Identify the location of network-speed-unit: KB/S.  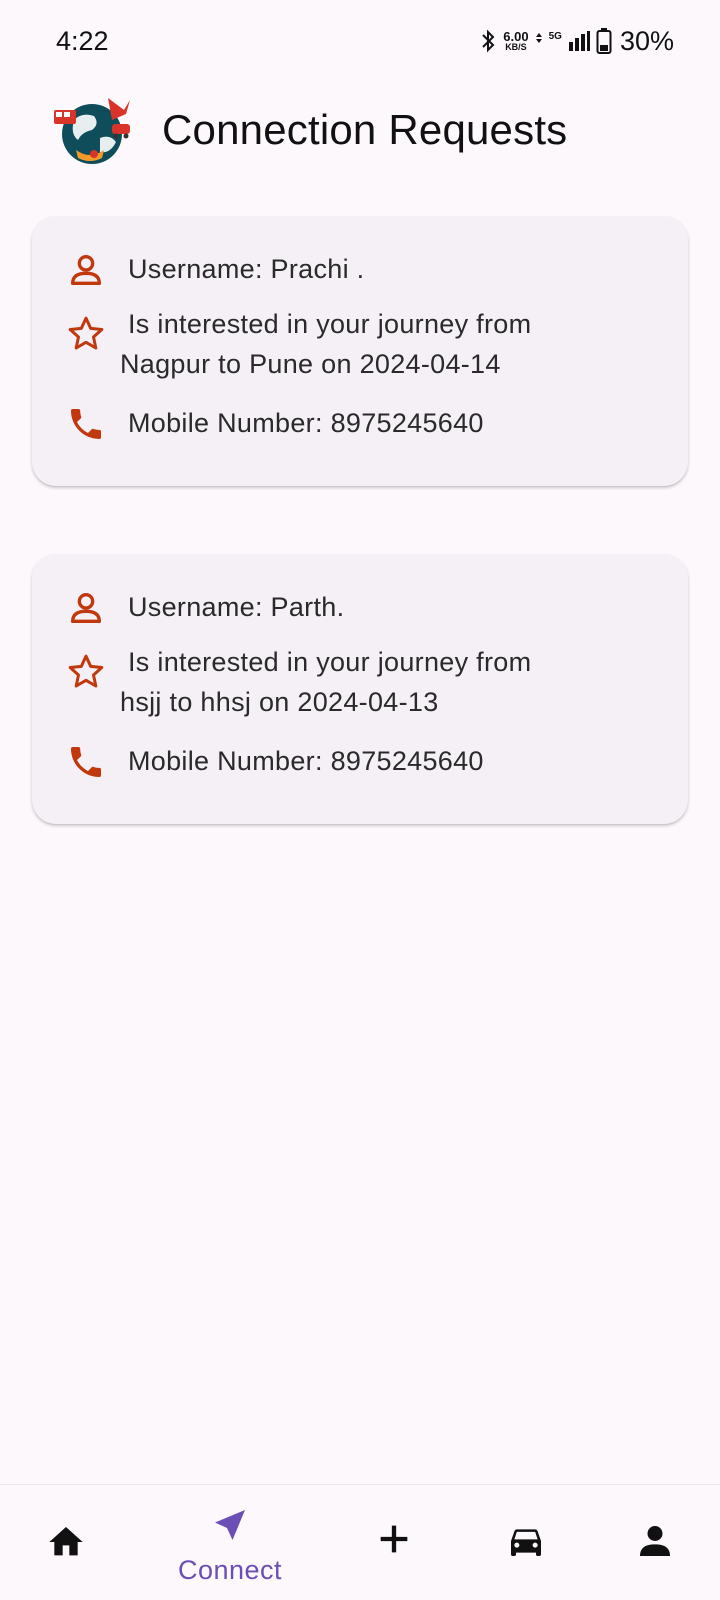
(516, 47).